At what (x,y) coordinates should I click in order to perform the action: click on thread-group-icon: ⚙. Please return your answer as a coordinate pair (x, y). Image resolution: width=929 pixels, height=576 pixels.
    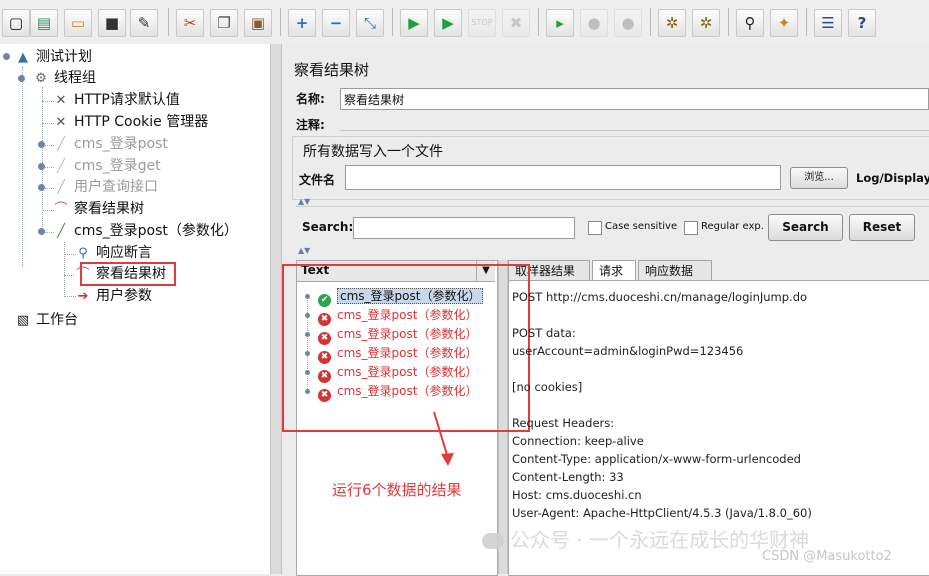
    Looking at the image, I should click on (41, 78).